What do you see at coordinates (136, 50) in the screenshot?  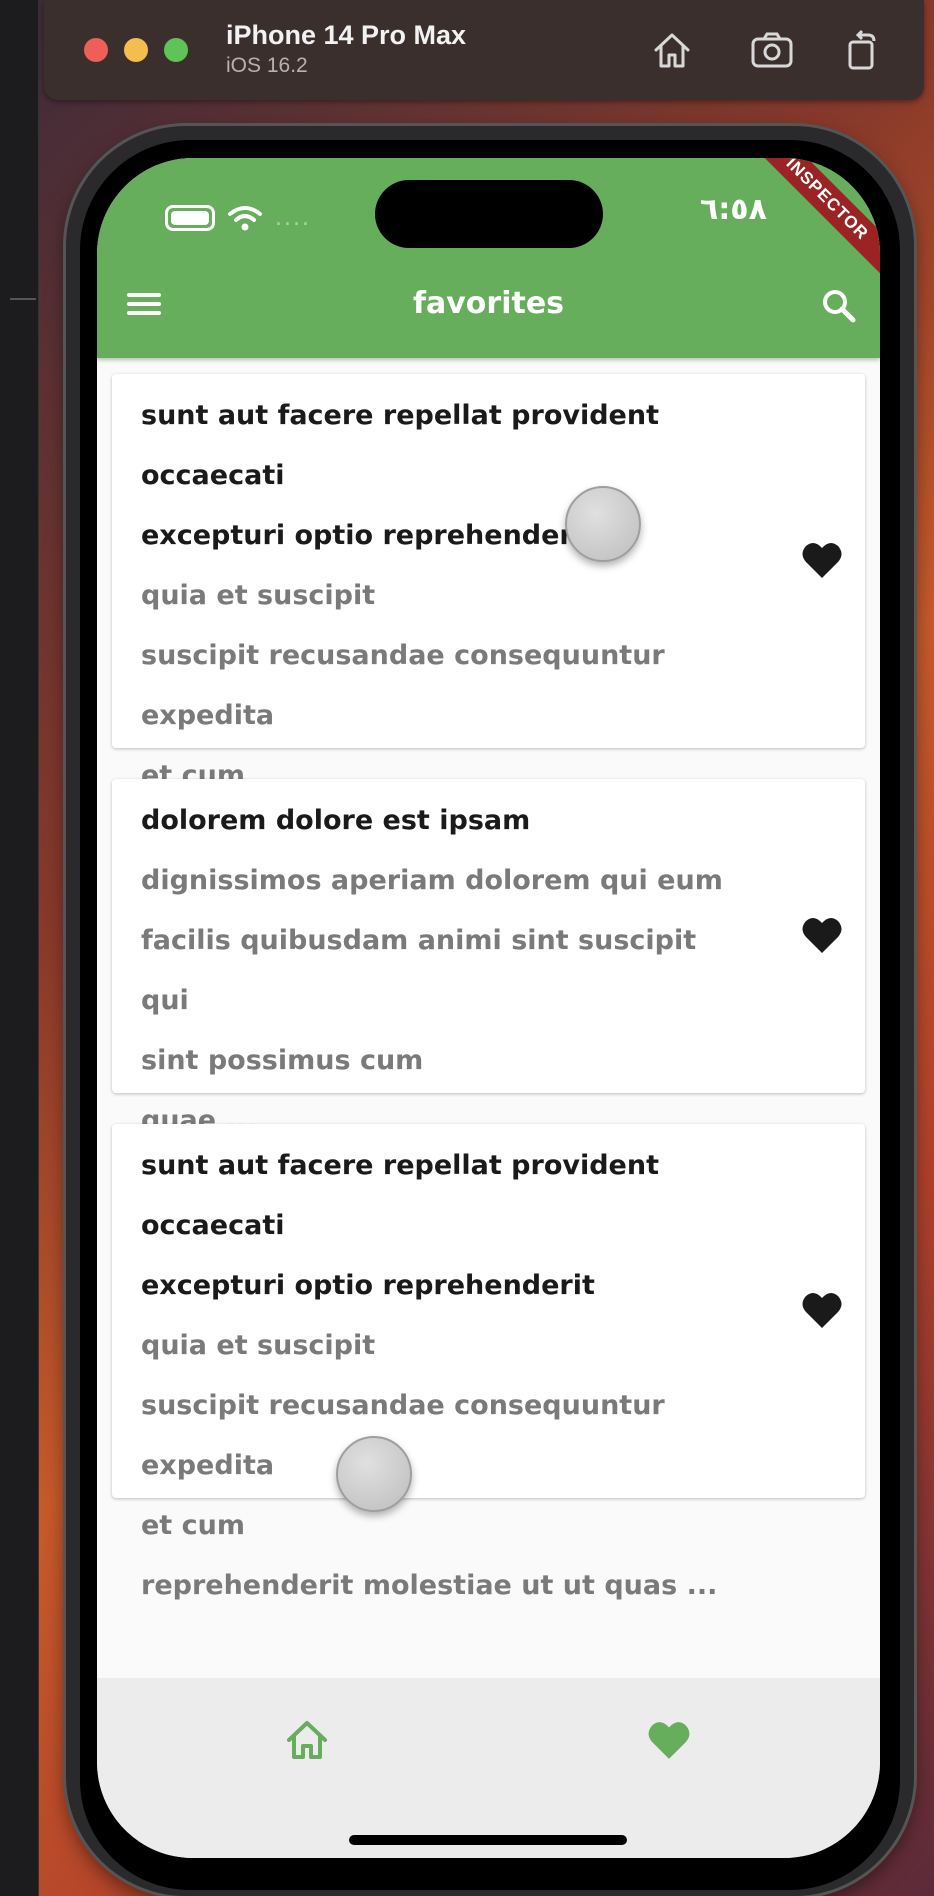 I see `minimize-window-button` at bounding box center [136, 50].